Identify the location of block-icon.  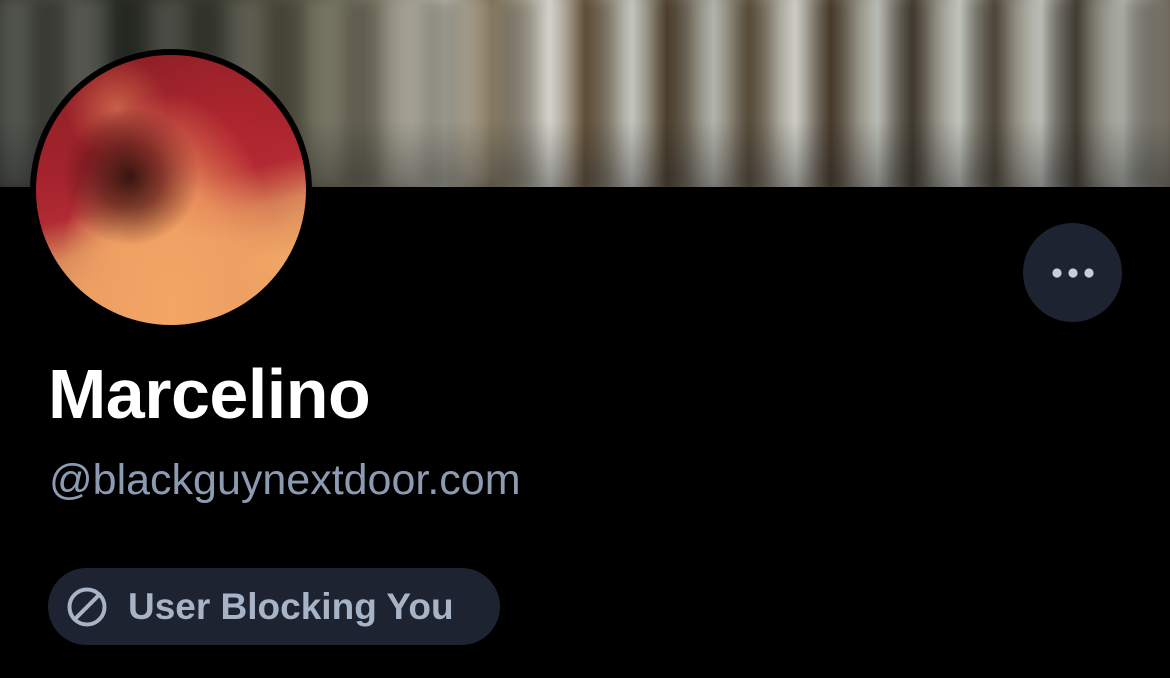
(87, 606).